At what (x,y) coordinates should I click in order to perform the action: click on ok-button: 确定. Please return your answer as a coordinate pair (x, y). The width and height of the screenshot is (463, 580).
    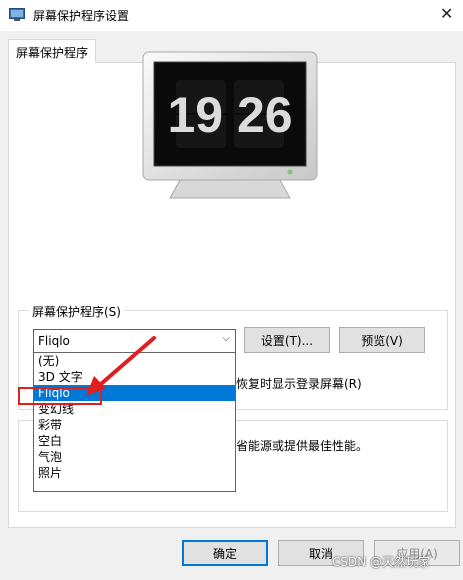
    Looking at the image, I should click on (225, 553).